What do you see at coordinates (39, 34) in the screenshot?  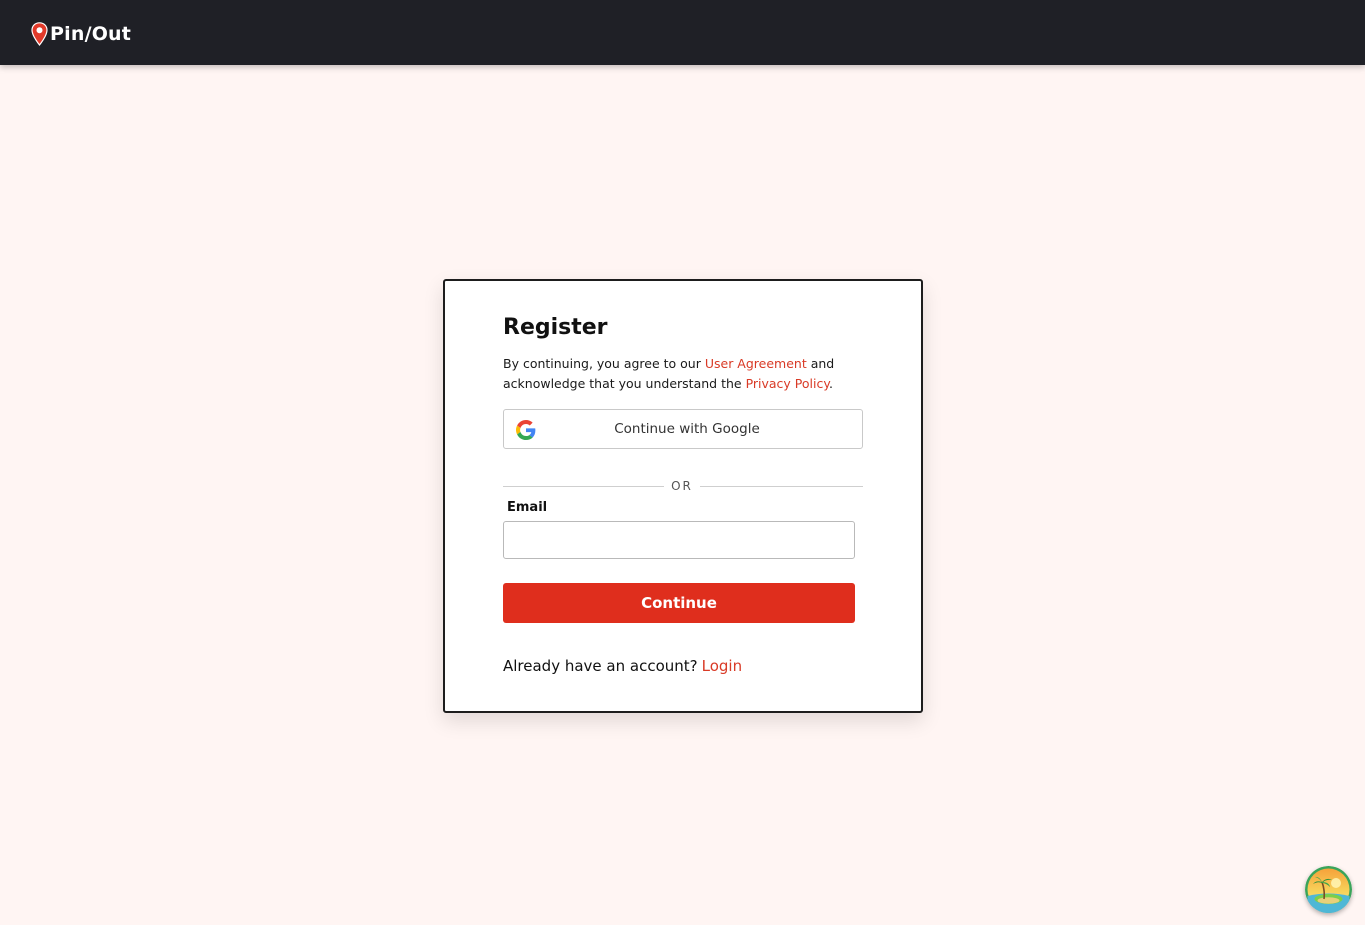 I see `map-pin-icon` at bounding box center [39, 34].